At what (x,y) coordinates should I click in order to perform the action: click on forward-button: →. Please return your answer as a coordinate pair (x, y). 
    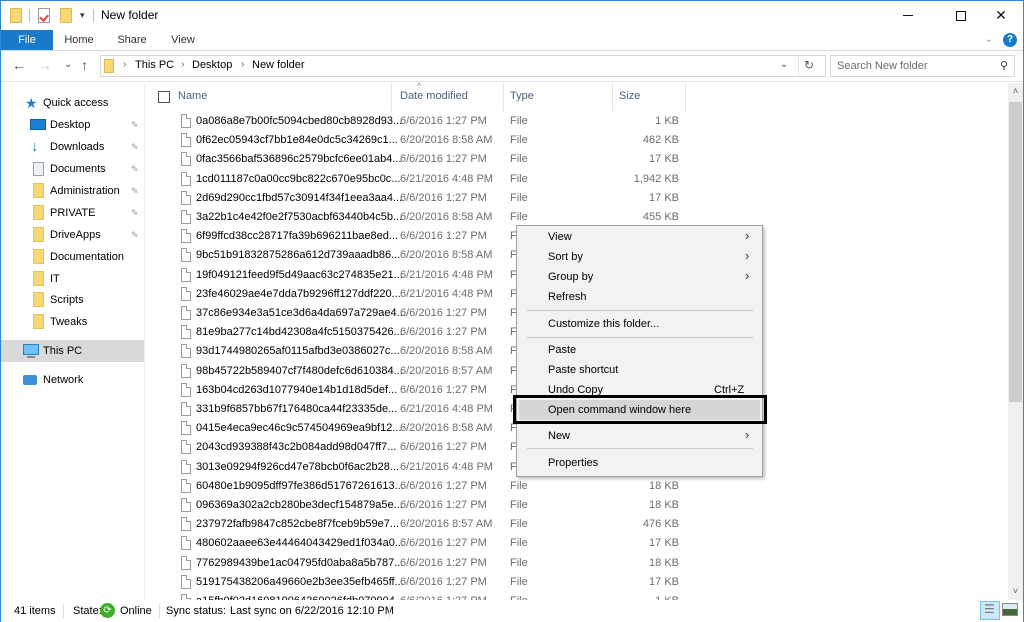
    Looking at the image, I should click on (45, 65).